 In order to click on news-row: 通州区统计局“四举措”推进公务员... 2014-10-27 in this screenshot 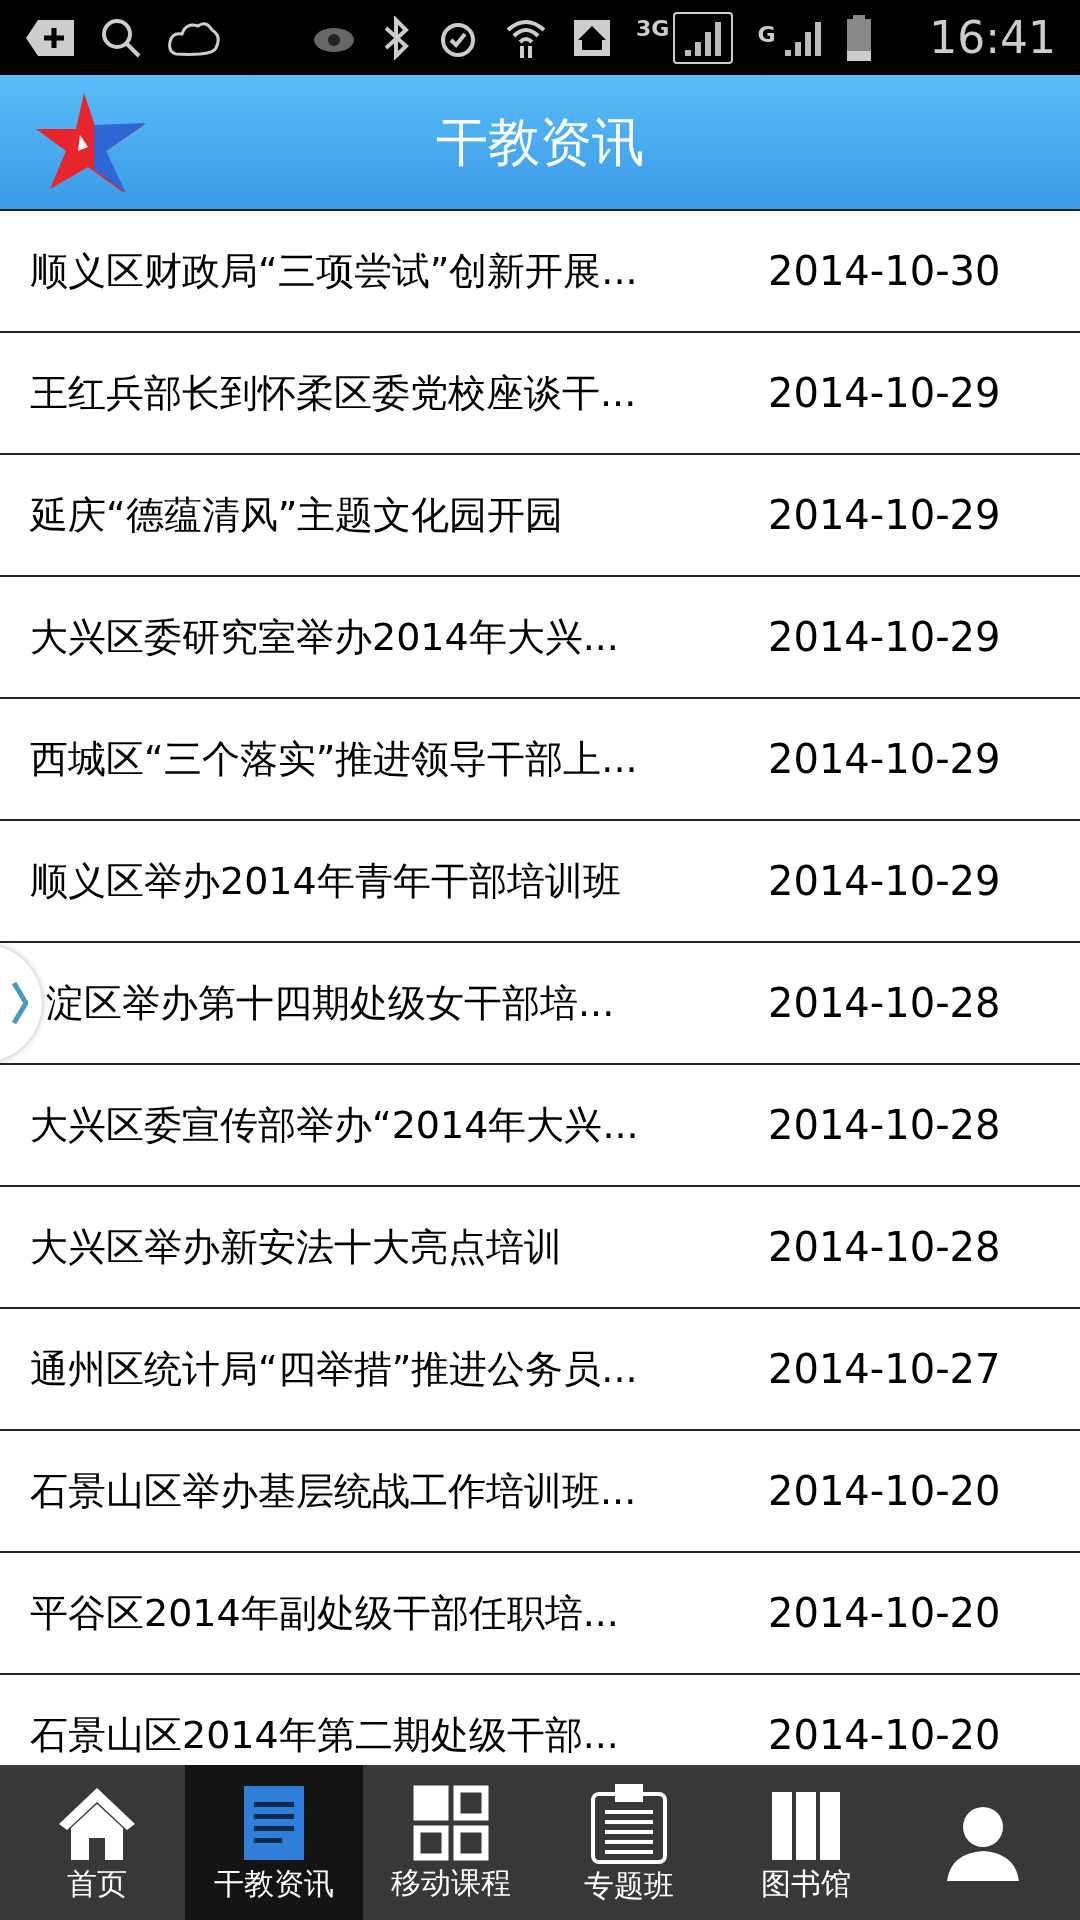, I will do `click(540, 1370)`.